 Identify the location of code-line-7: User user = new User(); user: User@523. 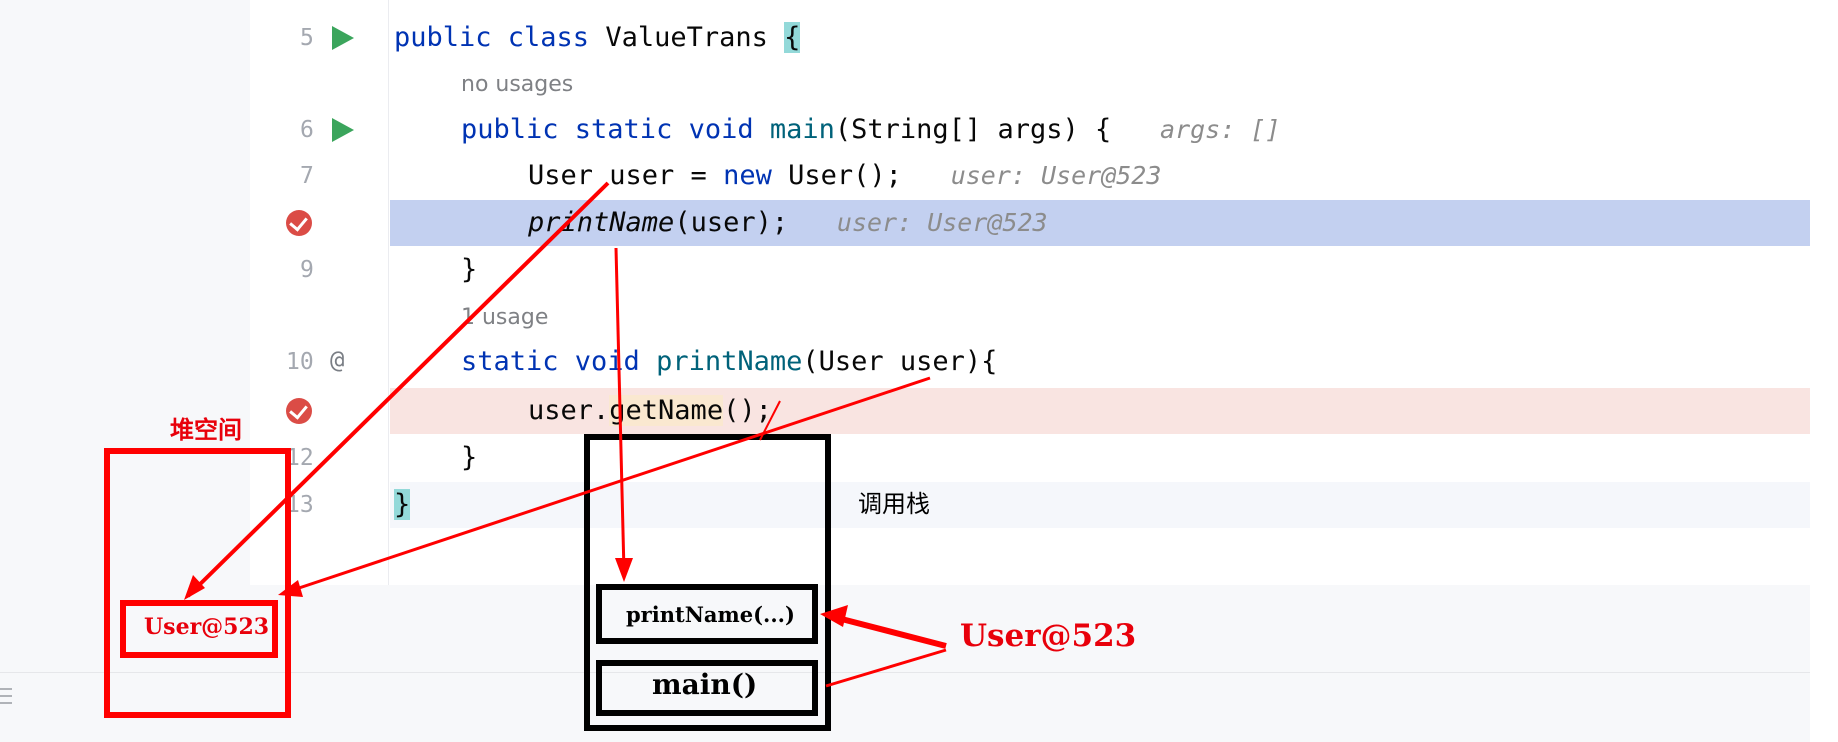
(844, 176).